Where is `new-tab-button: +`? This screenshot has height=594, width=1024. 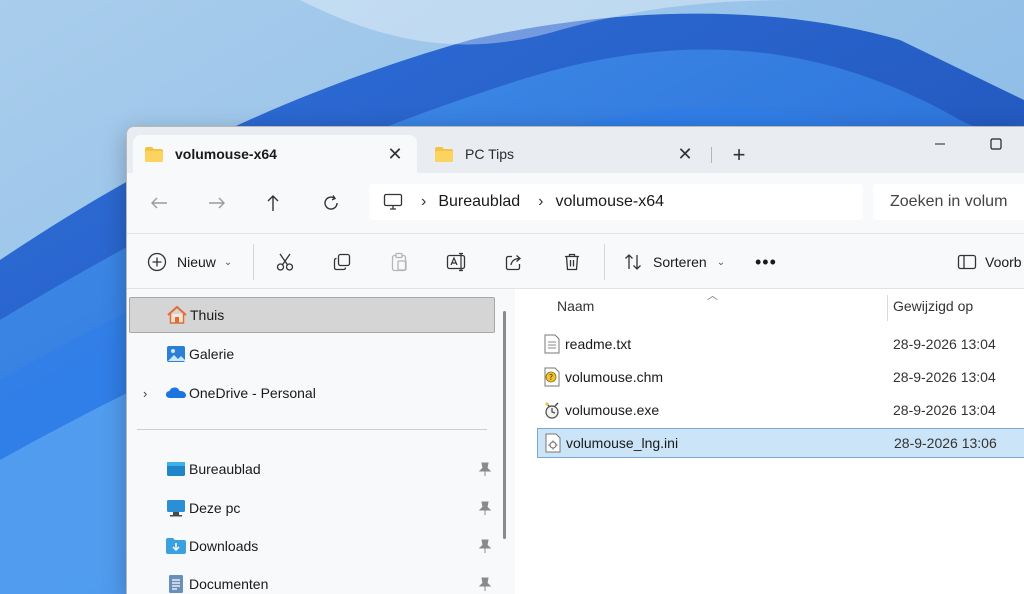
new-tab-button: + is located at coordinates (739, 155).